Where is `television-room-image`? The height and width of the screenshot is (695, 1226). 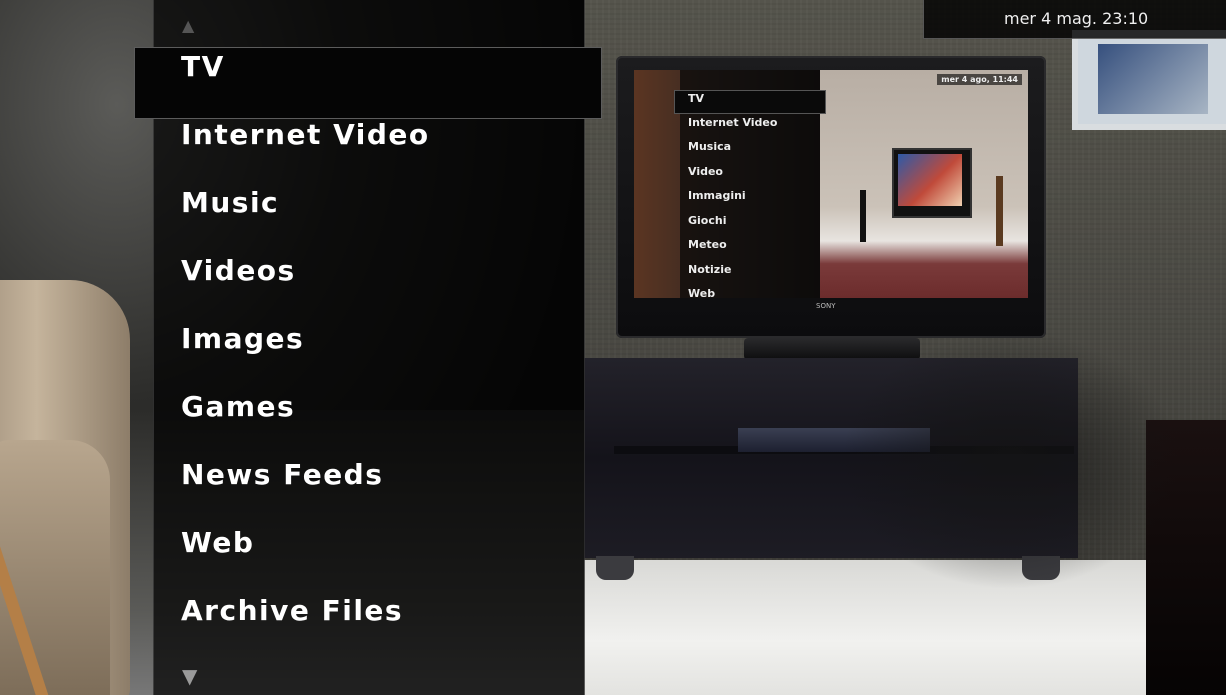
television-room-image is located at coordinates (924, 184).